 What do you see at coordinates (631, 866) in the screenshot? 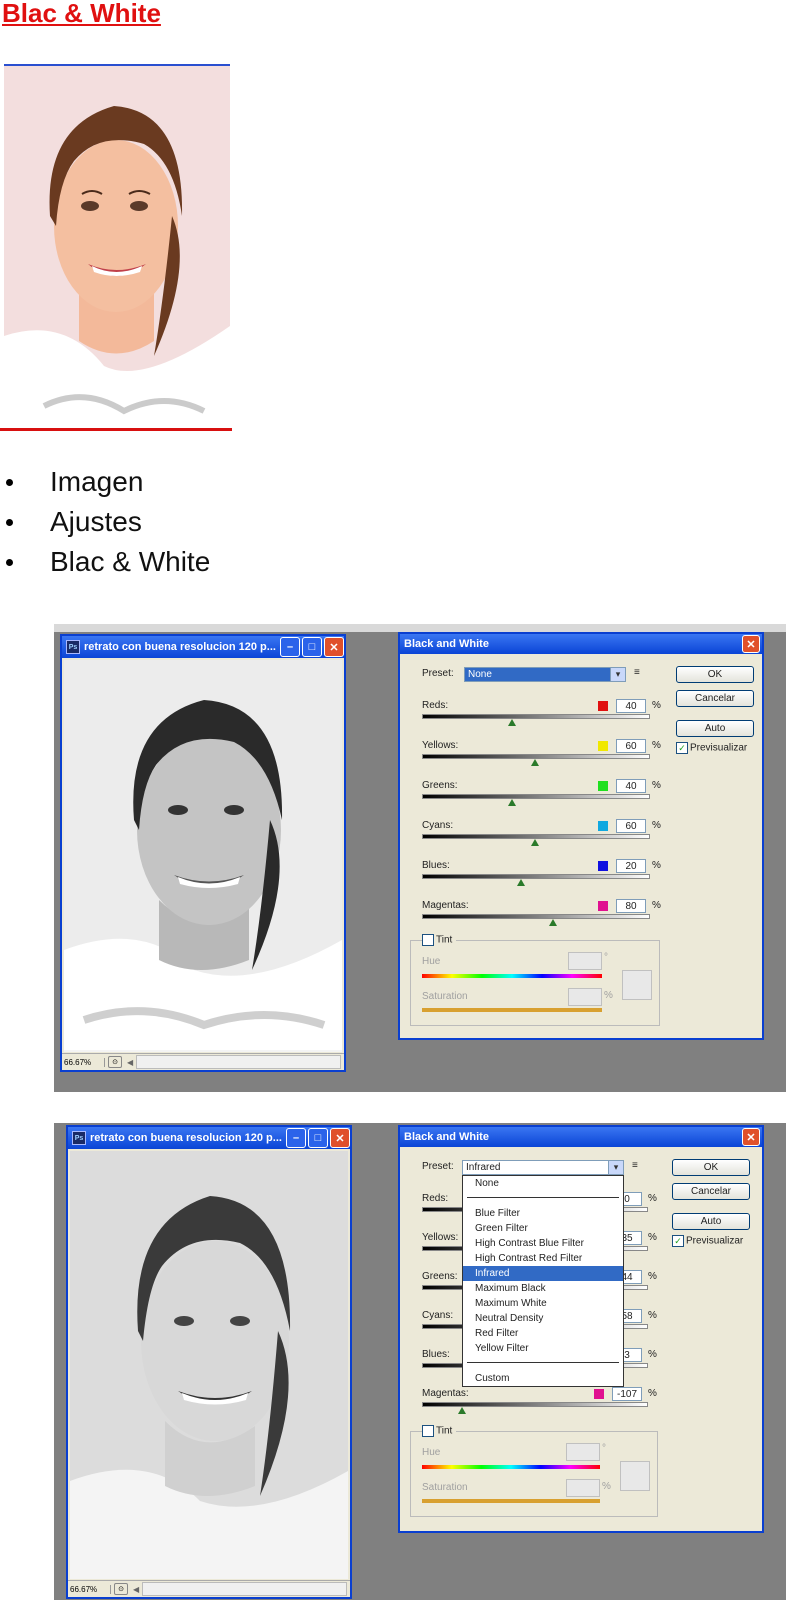
I see `slider-value-input: 20` at bounding box center [631, 866].